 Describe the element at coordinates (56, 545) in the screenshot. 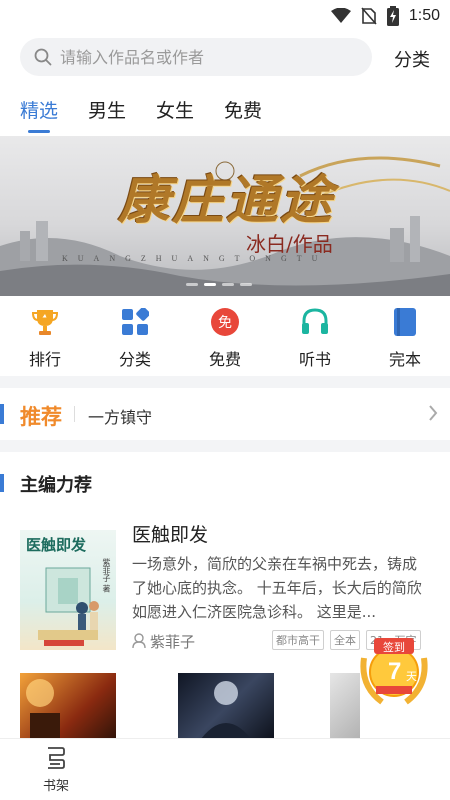

I see `cover-title: 医触即发` at that location.